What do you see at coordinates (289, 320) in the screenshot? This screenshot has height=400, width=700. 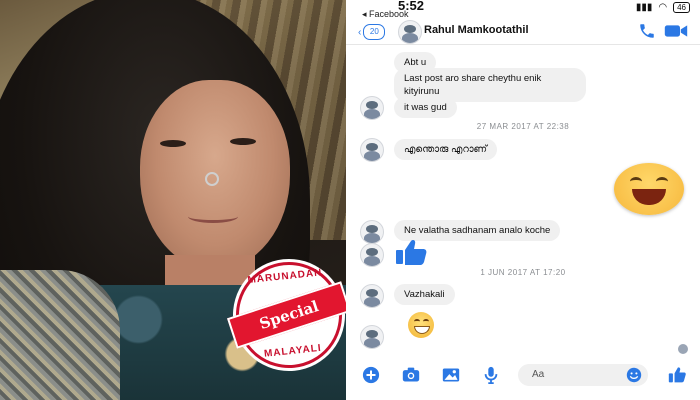 I see `stamp-banner: Special Report` at bounding box center [289, 320].